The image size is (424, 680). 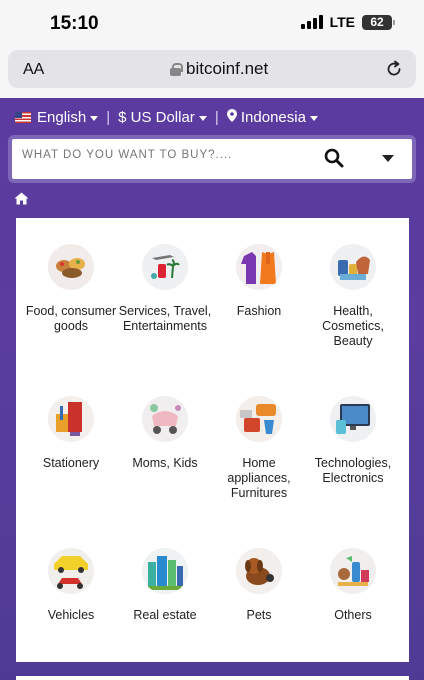 I want to click on category-label: Health, Cosmetics, Beauty, so click(x=353, y=326).